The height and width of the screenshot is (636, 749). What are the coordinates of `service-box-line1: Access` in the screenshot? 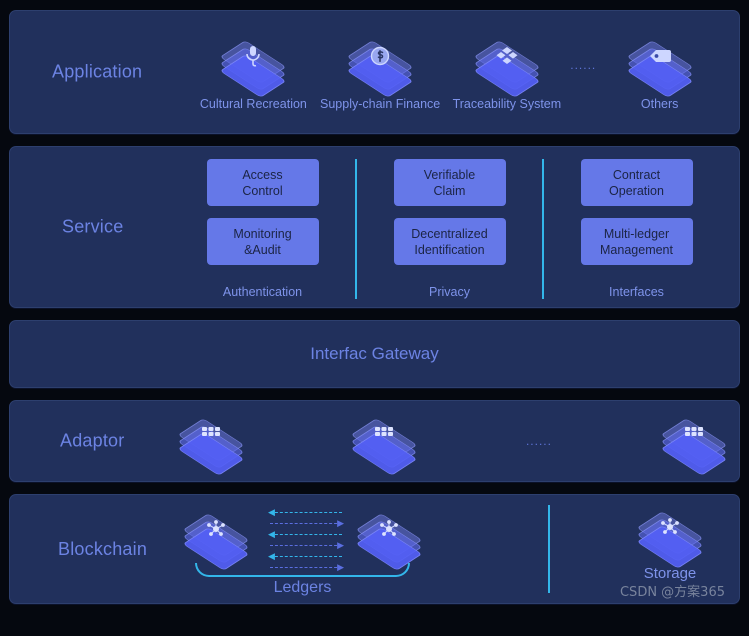 It's located at (262, 174).